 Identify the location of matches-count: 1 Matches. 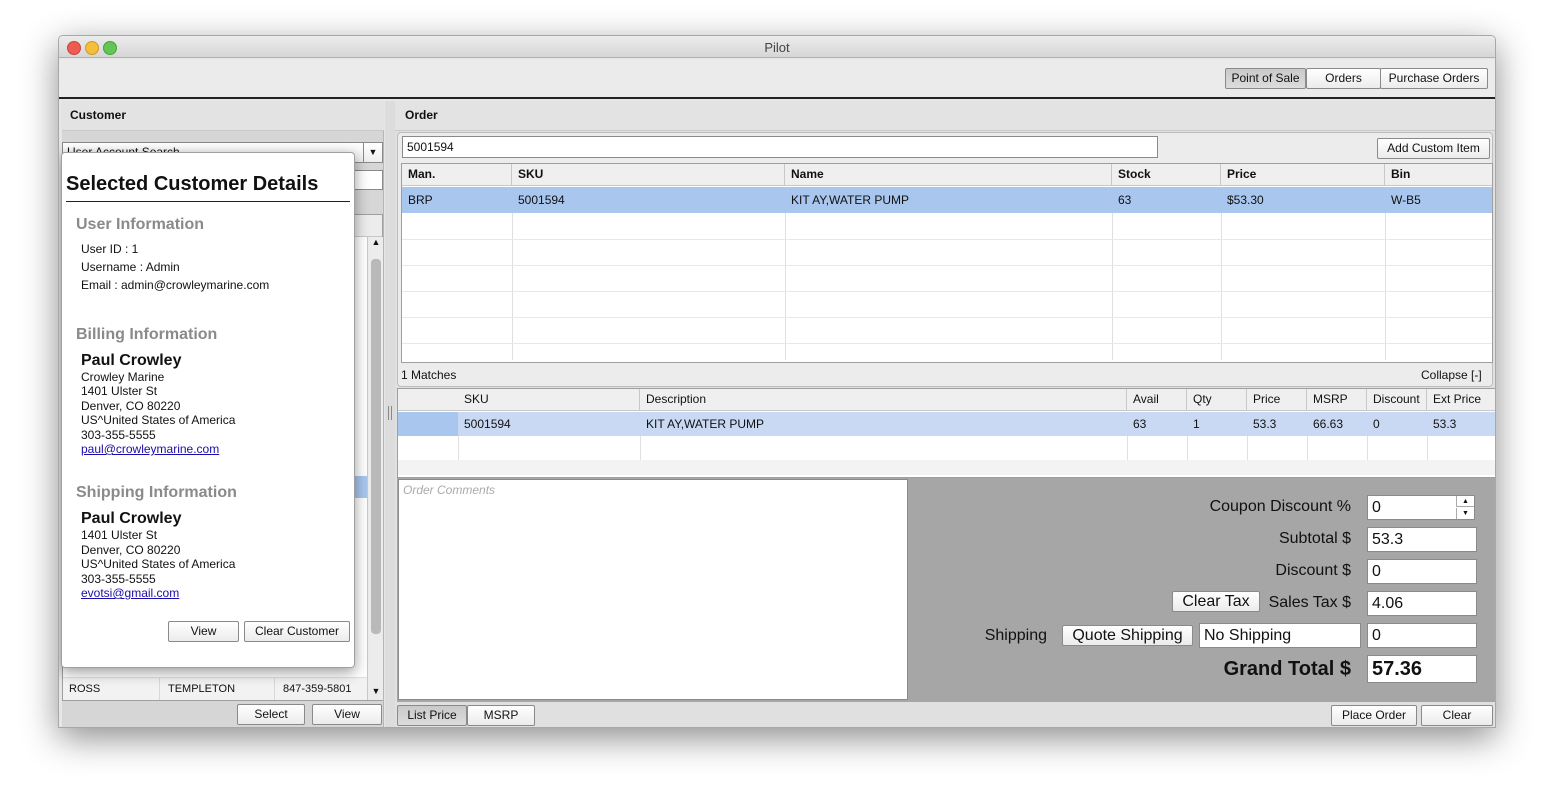
(429, 375).